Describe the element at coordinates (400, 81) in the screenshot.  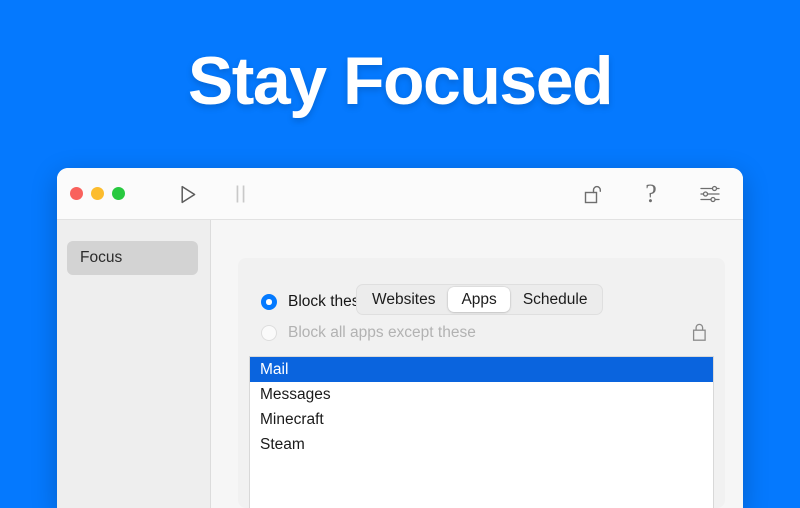
I see `page-title: Stay Focused` at that location.